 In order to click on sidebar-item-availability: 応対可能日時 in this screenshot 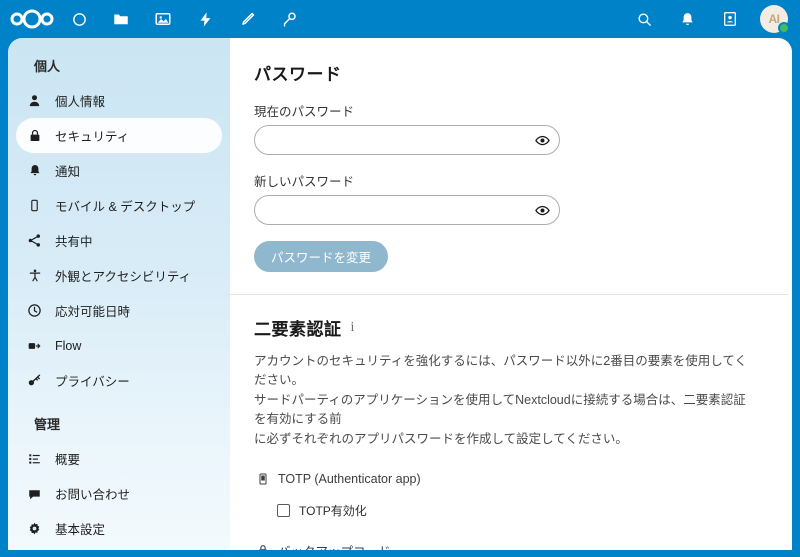, I will do `click(119, 310)`.